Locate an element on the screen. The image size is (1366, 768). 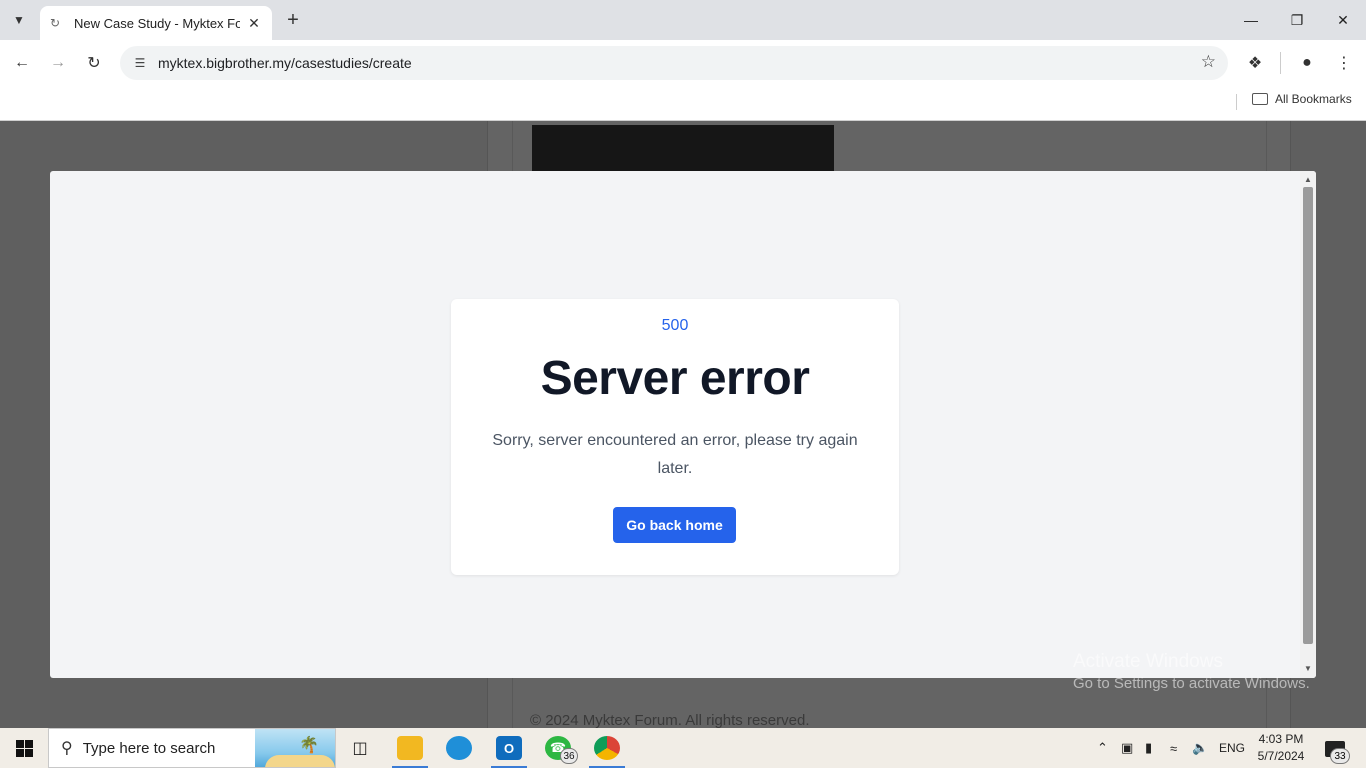
volume-icon: 🔈 is located at coordinates (1200, 748).